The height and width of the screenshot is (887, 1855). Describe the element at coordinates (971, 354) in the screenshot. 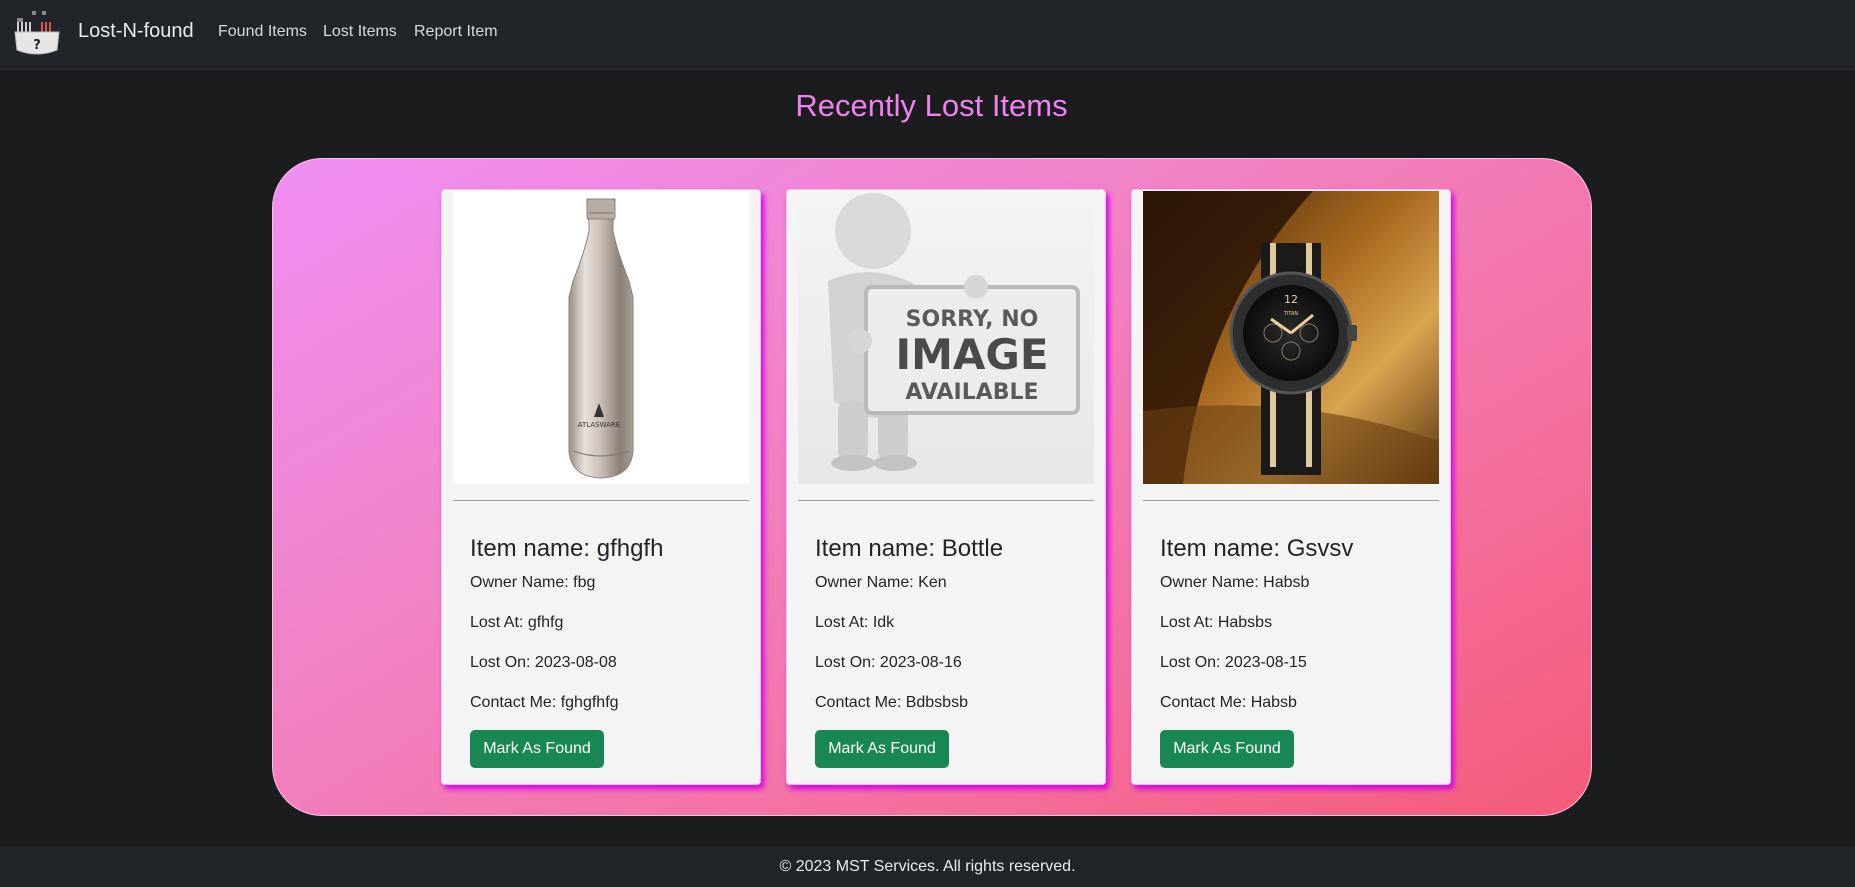

I see `placeholder-text-line-2: IMAGE` at that location.